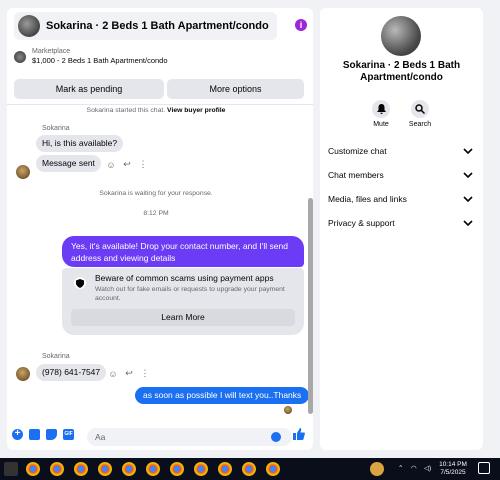 The image size is (500, 480). I want to click on emoji-icon, so click(276, 437).